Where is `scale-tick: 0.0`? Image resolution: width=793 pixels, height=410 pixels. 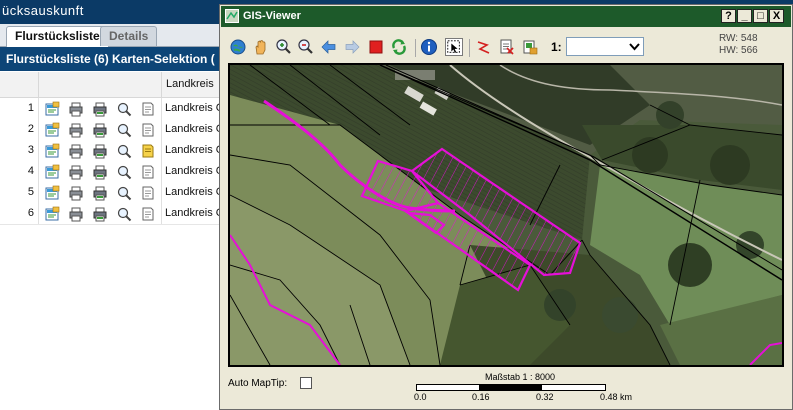 scale-tick: 0.0 is located at coordinates (420, 397).